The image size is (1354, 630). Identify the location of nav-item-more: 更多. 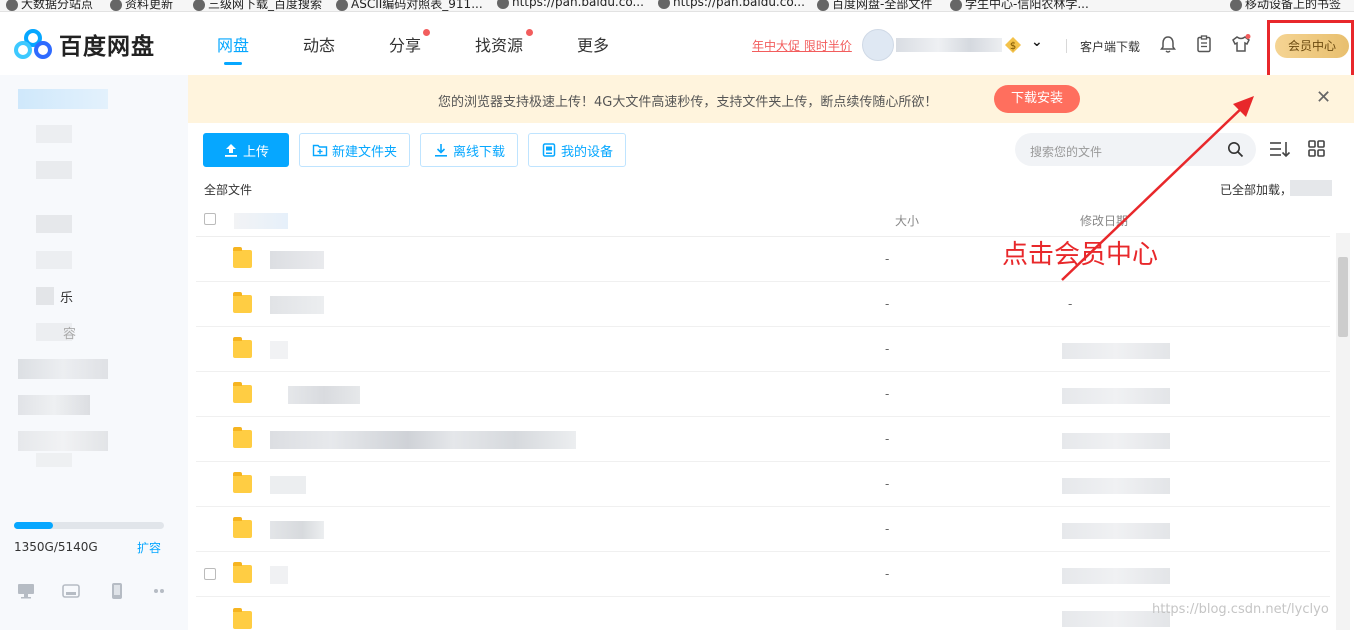
(593, 44).